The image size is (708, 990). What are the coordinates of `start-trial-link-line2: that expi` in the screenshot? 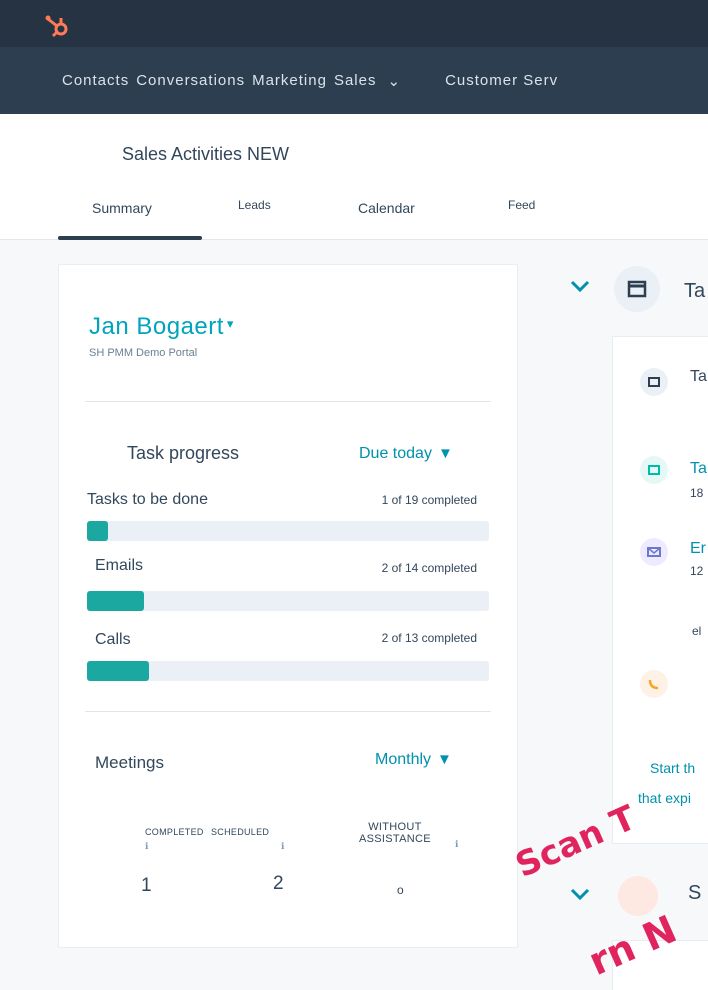 It's located at (664, 798).